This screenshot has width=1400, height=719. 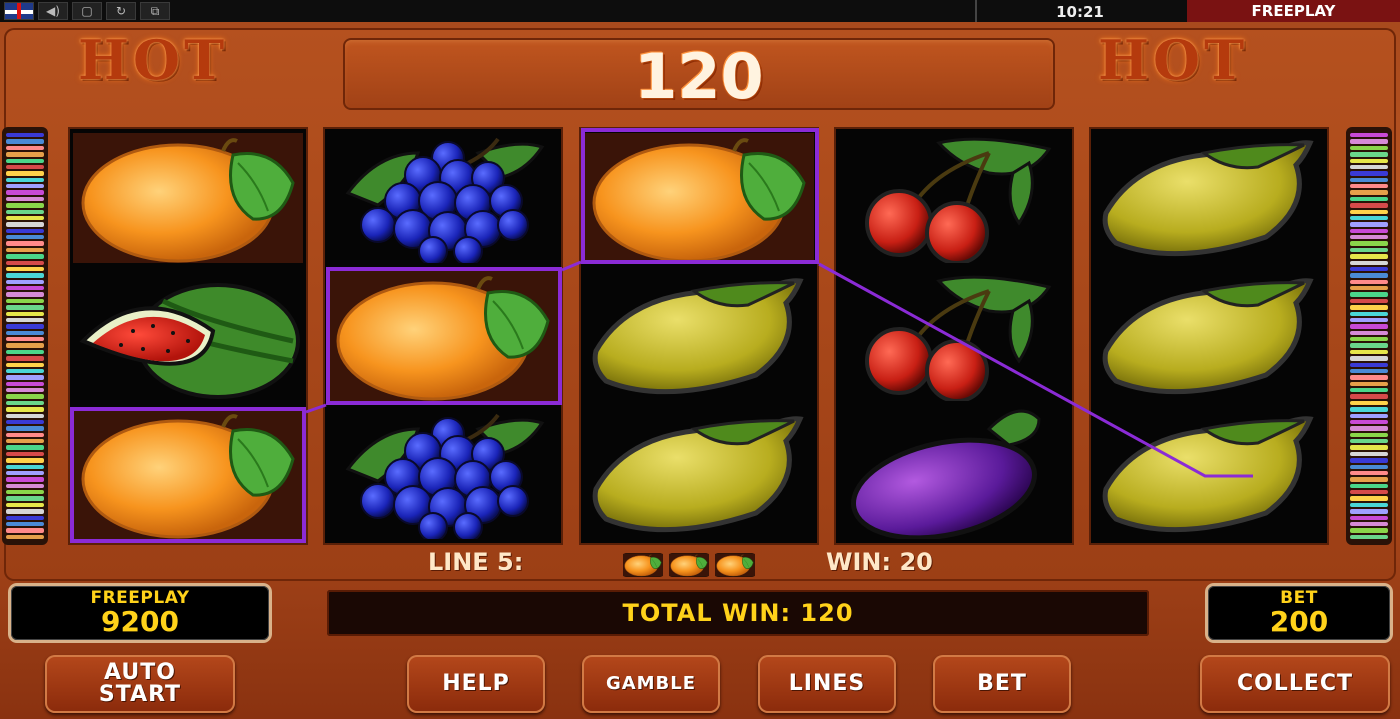 I want to click on bet-button: BET, so click(x=1002, y=684).